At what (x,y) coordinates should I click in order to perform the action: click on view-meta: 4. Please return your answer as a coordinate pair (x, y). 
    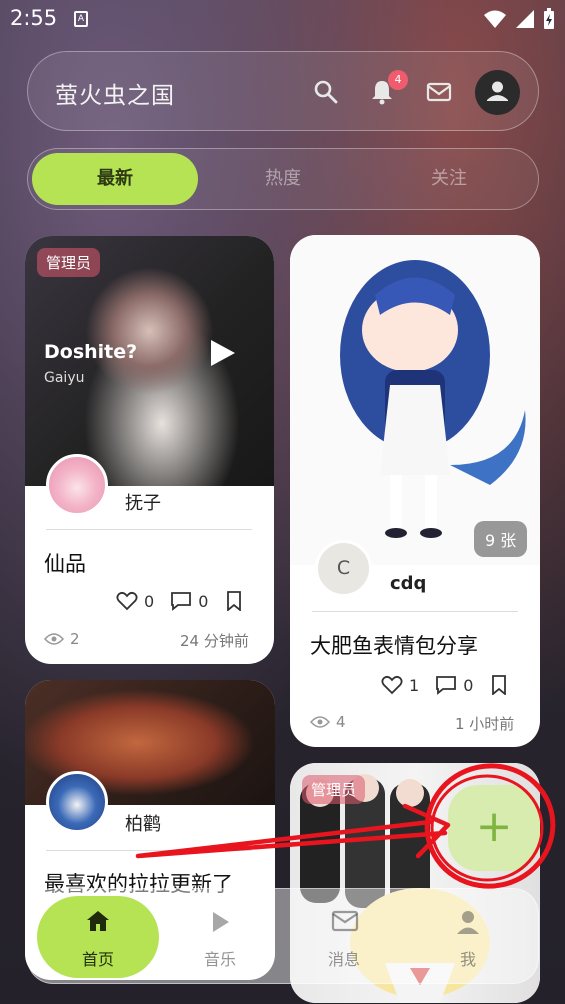
    Looking at the image, I should click on (328, 722).